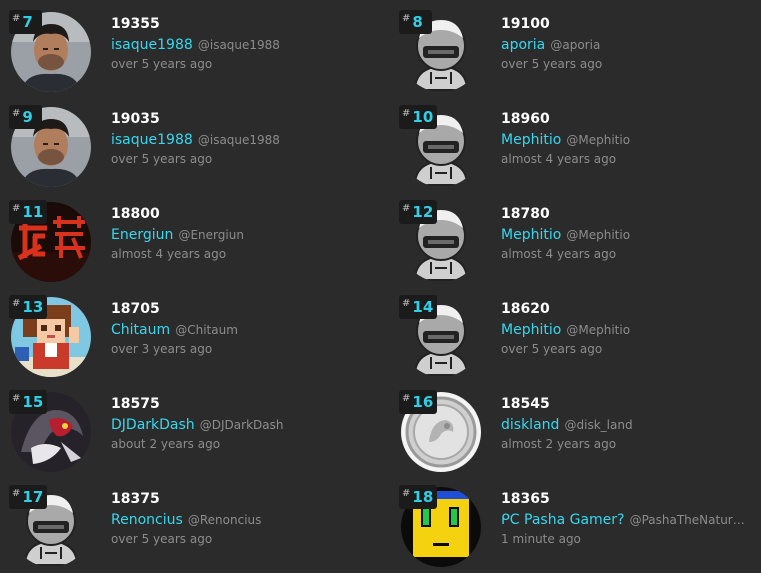 This screenshot has height=573, width=761. I want to click on avatar-container: # 18, so click(440, 526).